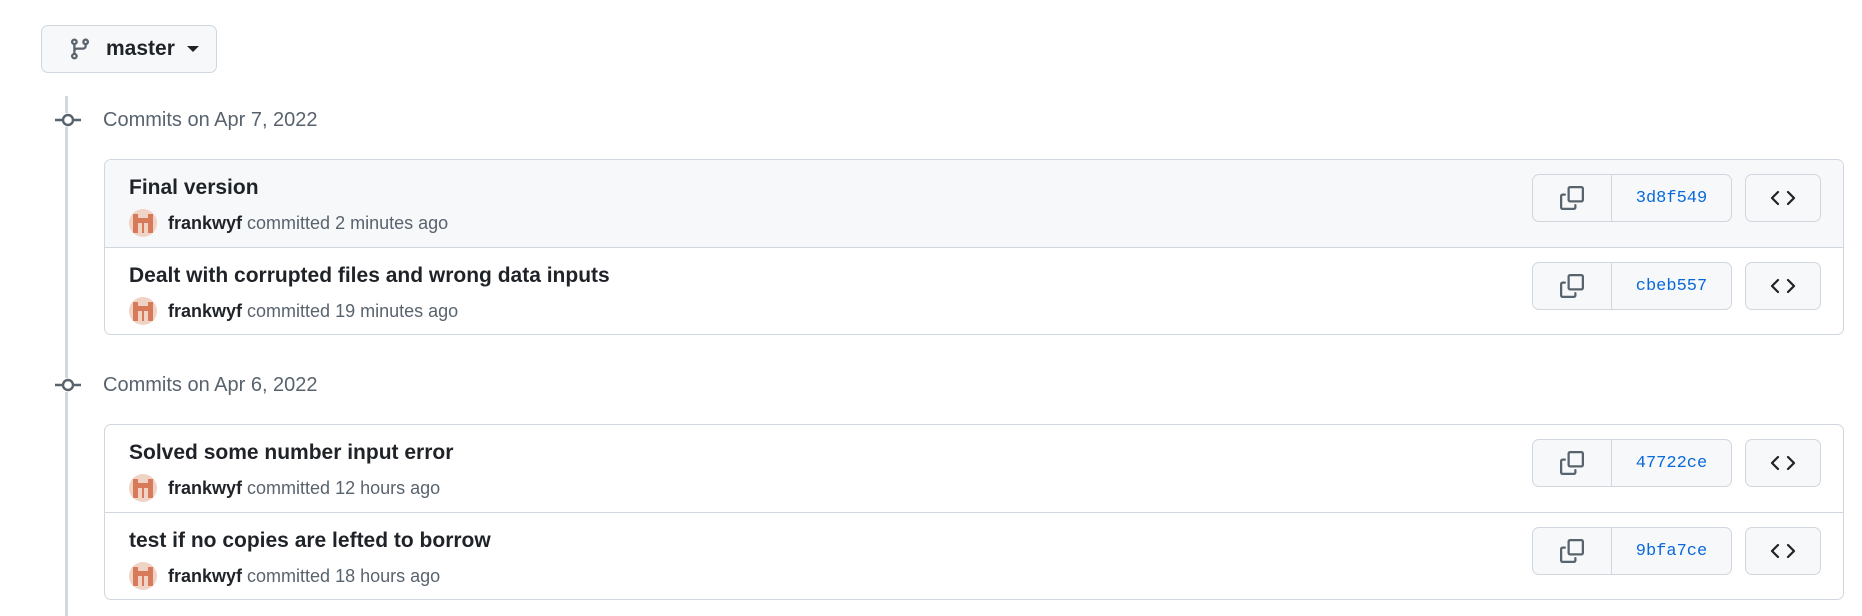 This screenshot has height=616, width=1862. I want to click on commit-group-header: Commits on Apr 6, 2022, so click(186, 385).